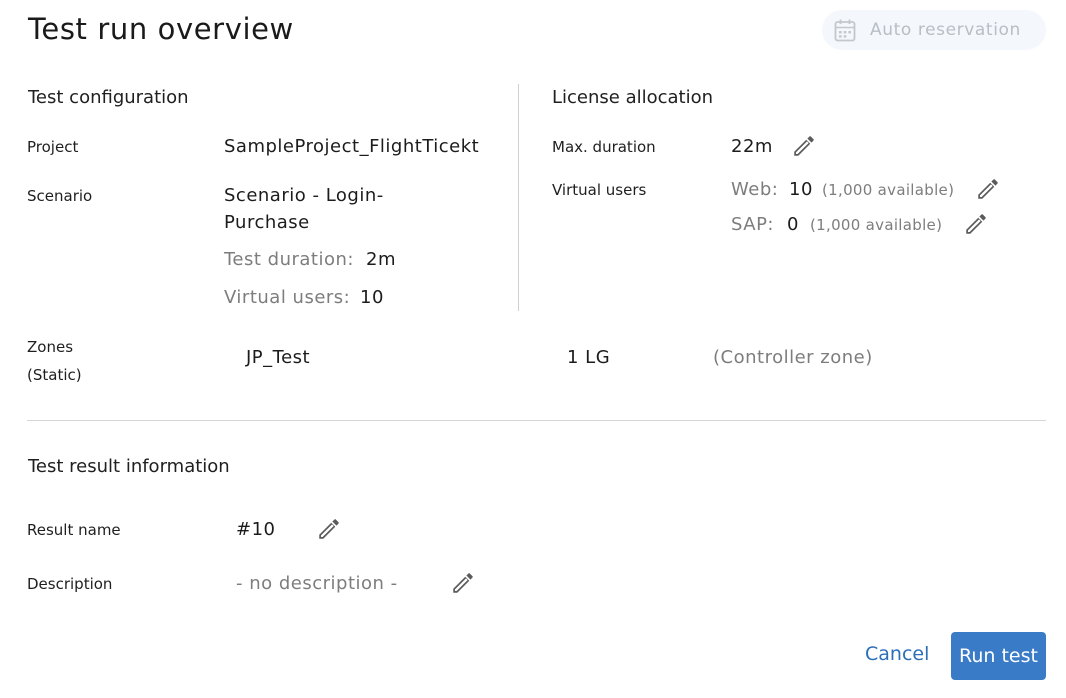  What do you see at coordinates (256, 529) in the screenshot?
I see `result-name-value: #10` at bounding box center [256, 529].